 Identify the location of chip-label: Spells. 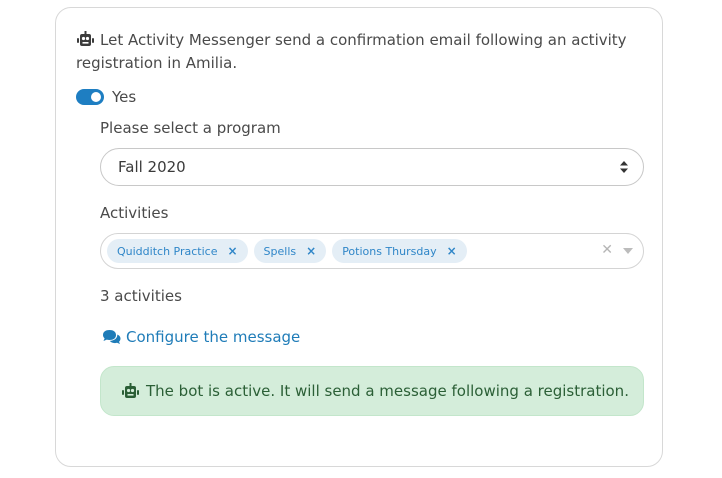
(280, 251).